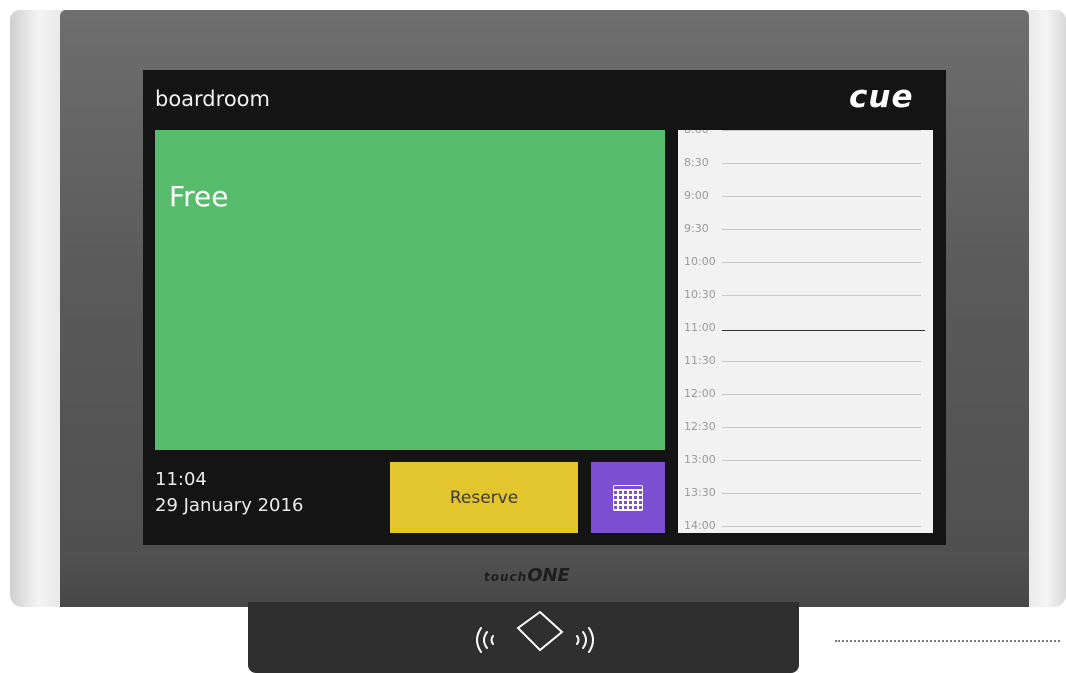  I want to click on schedule-slot: 13:30, so click(805, 493).